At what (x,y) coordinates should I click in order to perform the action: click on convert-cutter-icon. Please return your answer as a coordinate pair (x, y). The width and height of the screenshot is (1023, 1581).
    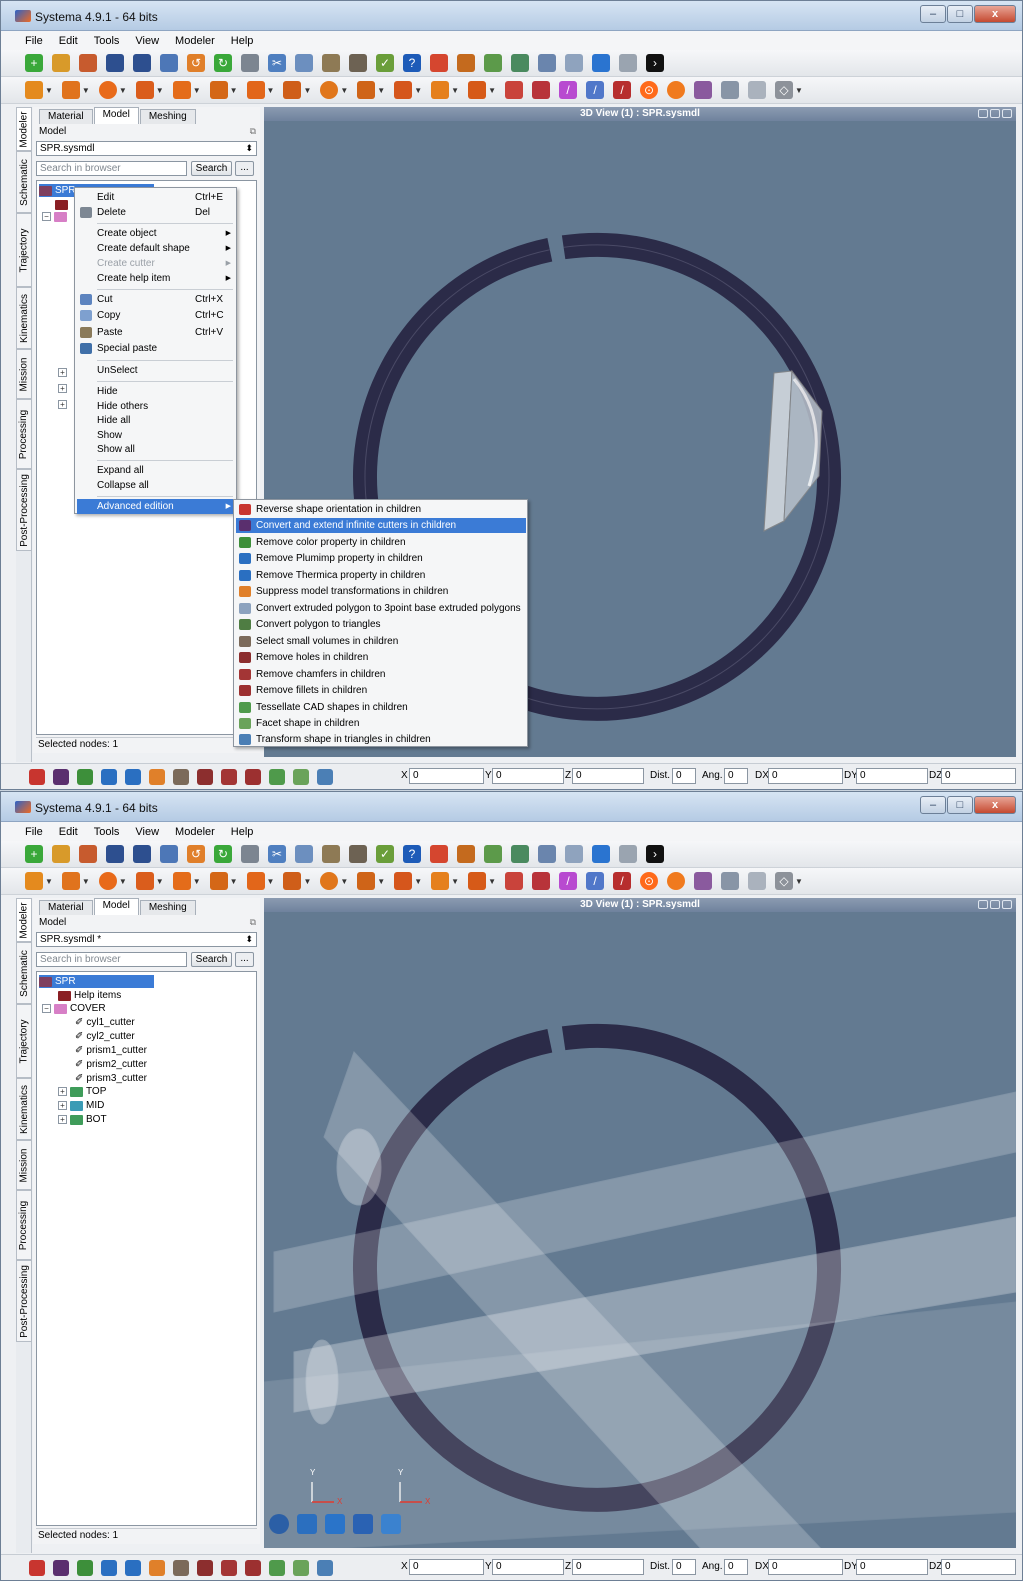
    Looking at the image, I should click on (61, 1567).